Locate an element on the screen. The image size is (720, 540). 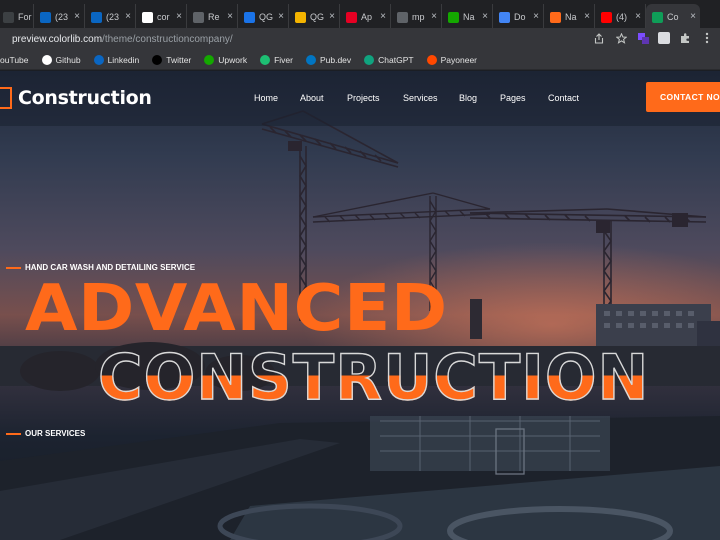
services-dash is located at coordinates (13, 433).